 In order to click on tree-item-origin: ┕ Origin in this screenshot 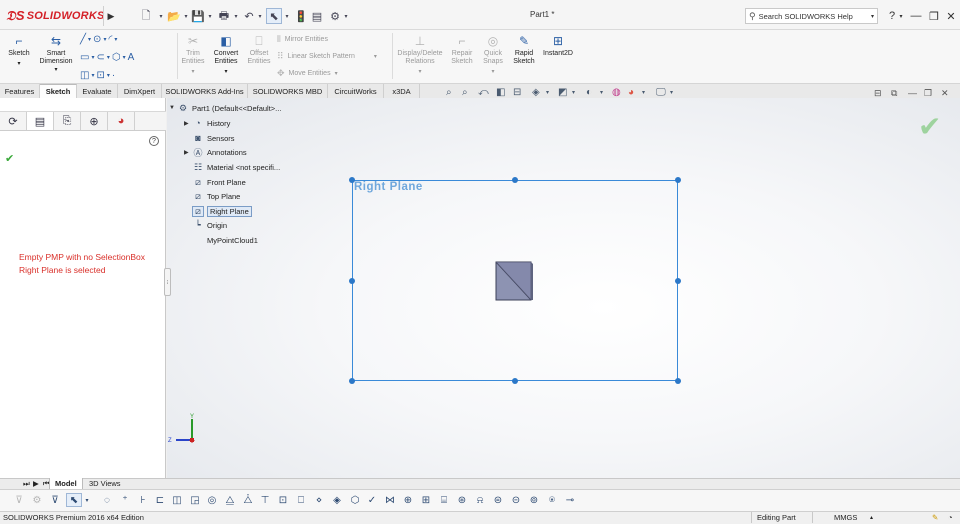, I will do `click(205, 225)`.